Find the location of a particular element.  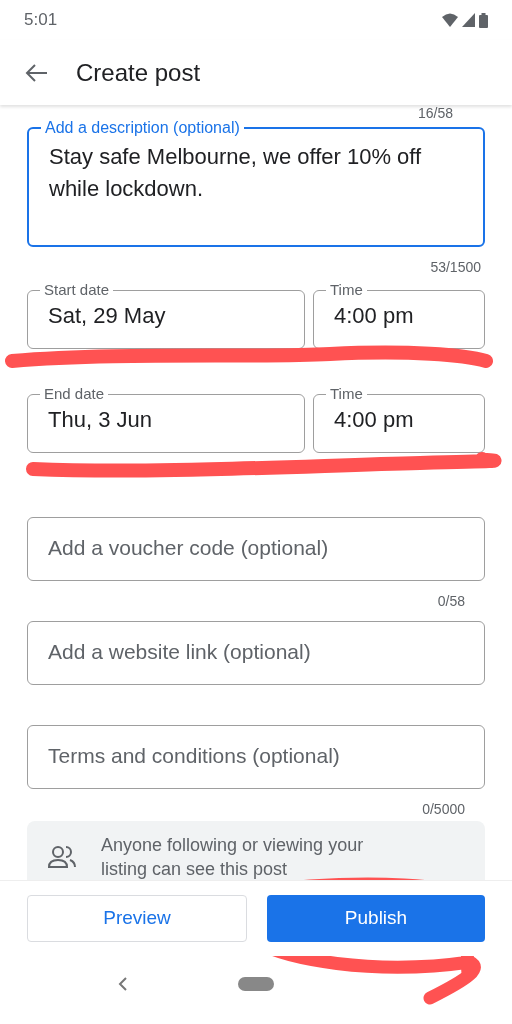

back-arrow-icon is located at coordinates (36, 72).